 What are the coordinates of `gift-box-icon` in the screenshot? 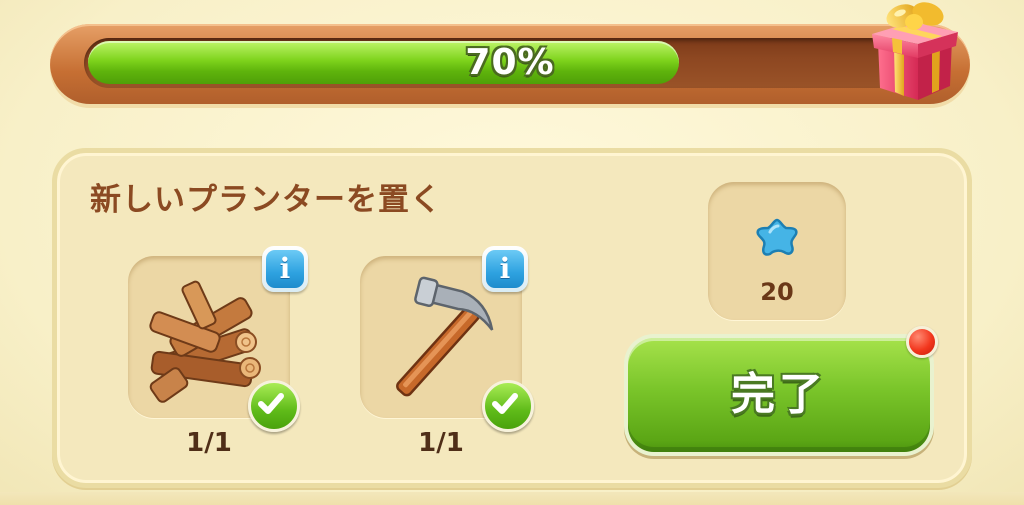 It's located at (914, 52).